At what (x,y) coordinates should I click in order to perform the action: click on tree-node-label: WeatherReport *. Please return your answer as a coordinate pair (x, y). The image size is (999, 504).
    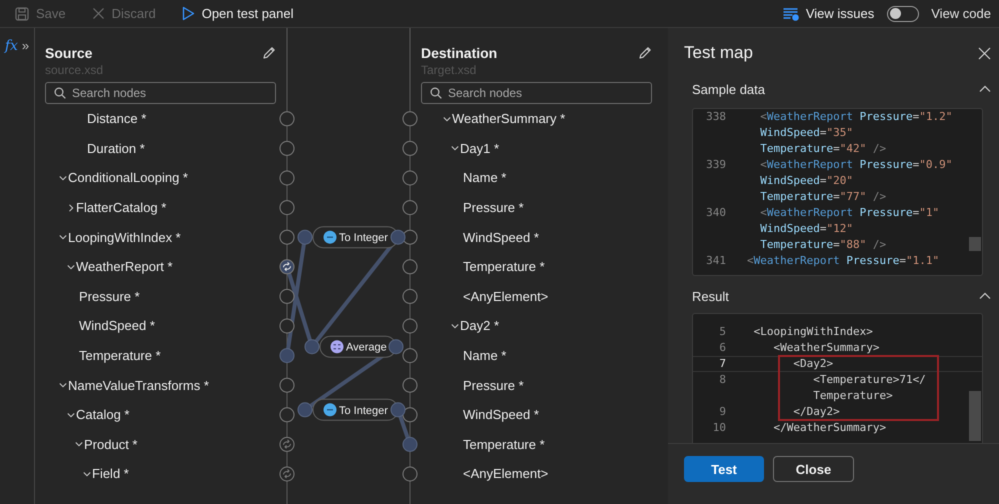
    Looking at the image, I should click on (124, 266).